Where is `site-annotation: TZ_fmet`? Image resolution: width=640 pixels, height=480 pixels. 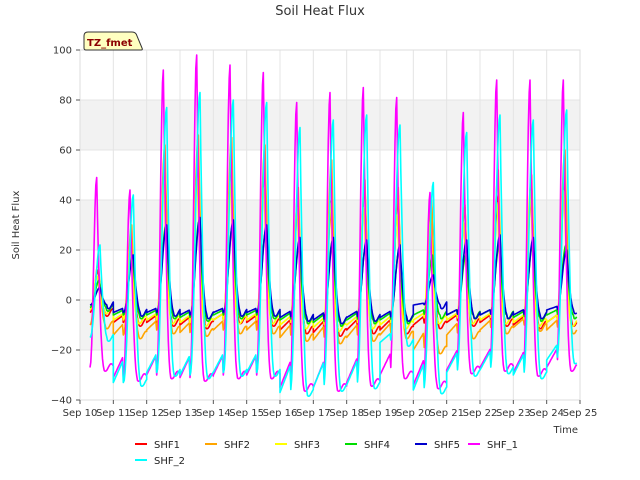
site-annotation: TZ_fmet is located at coordinates (113, 41).